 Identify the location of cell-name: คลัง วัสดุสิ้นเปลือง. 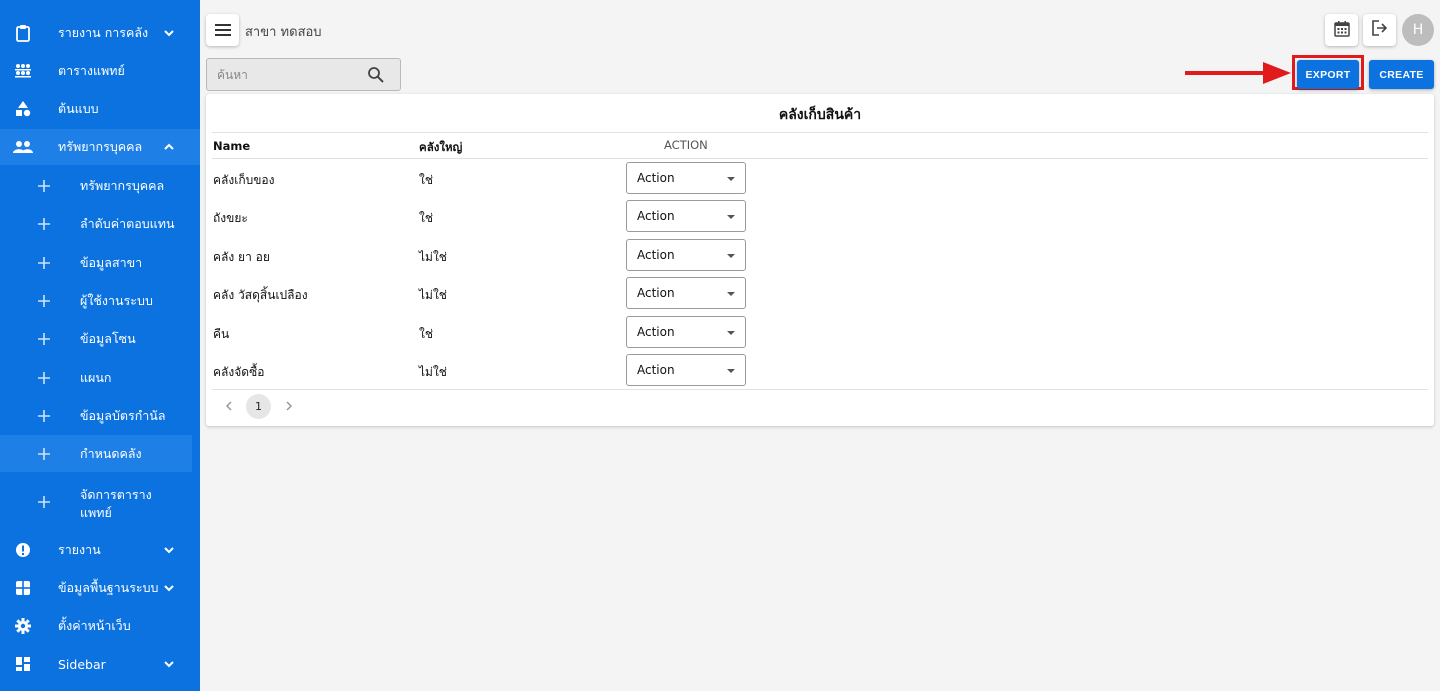
(260, 295).